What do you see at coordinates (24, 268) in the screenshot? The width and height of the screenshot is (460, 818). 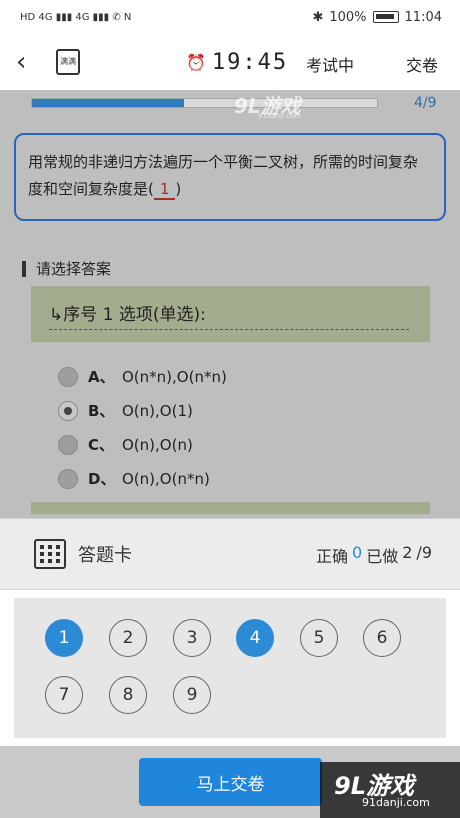 I see `heading-bar-icon` at bounding box center [24, 268].